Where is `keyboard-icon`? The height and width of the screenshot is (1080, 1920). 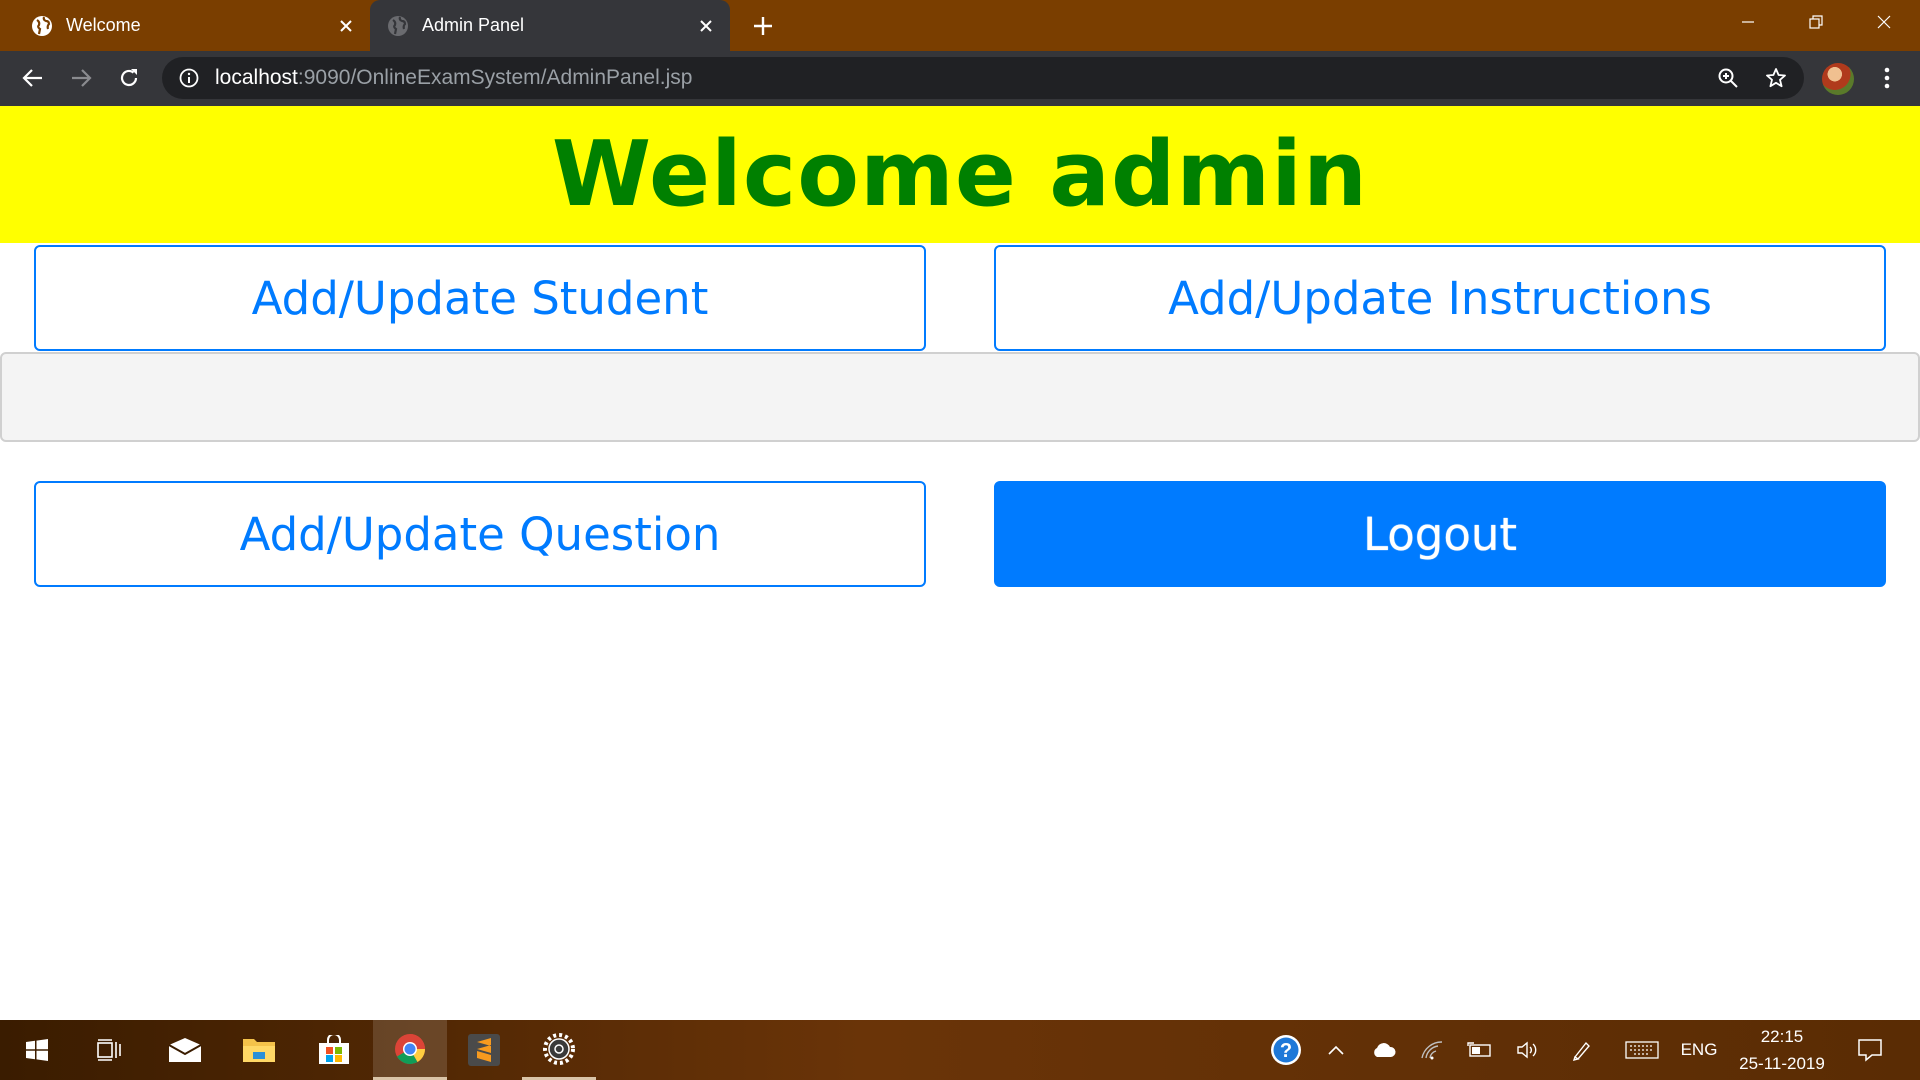 keyboard-icon is located at coordinates (1642, 1050).